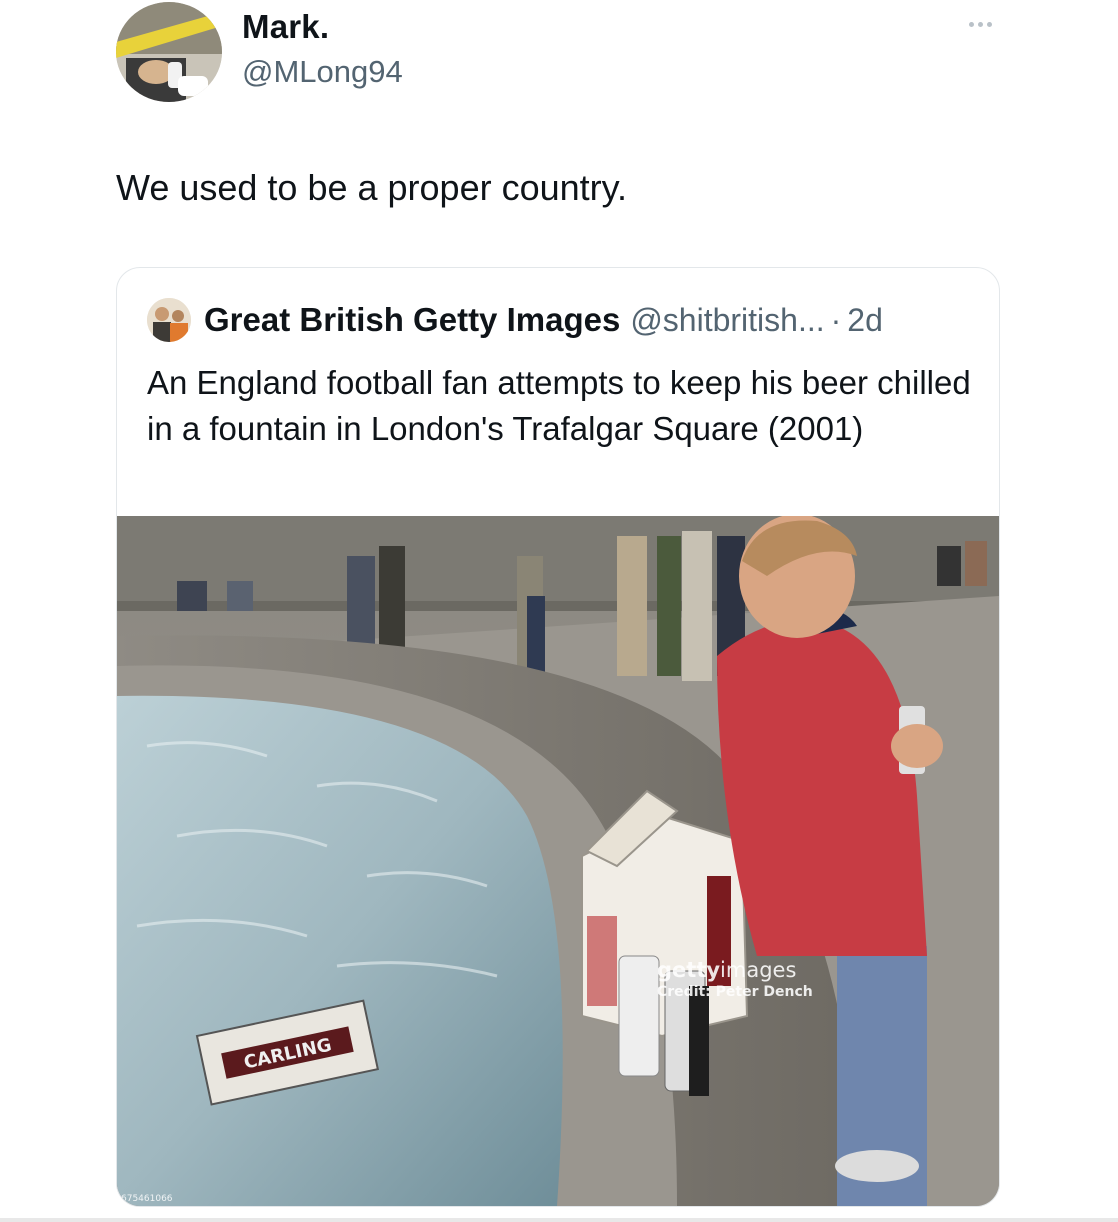 The width and height of the screenshot is (1118, 1222). I want to click on image-id: 675461066, so click(147, 1199).